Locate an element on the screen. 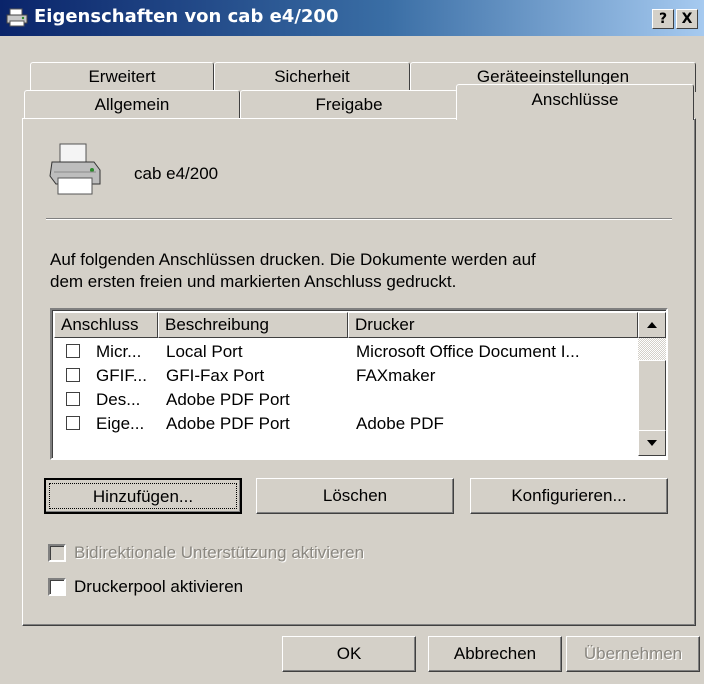 Image resolution: width=704 pixels, height=684 pixels. tab-anschluesse: Anschlüsse is located at coordinates (575, 102).